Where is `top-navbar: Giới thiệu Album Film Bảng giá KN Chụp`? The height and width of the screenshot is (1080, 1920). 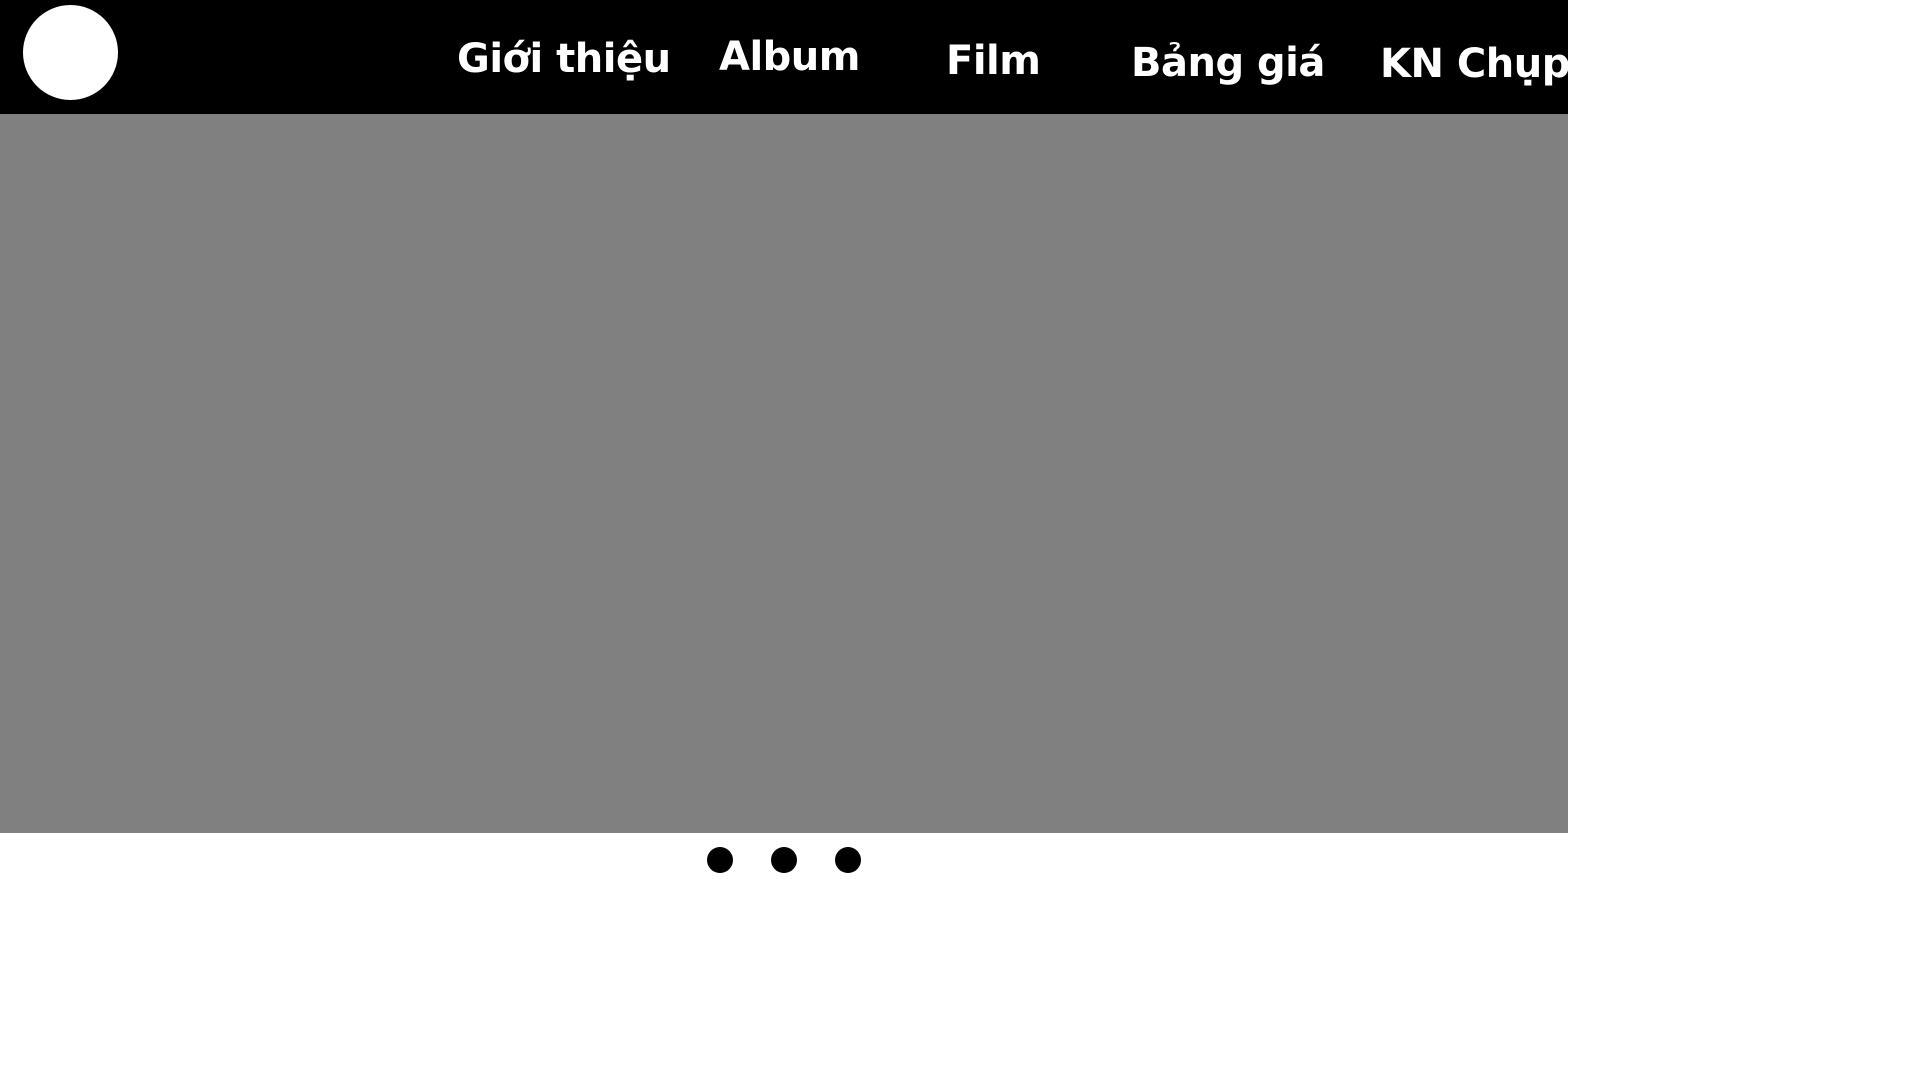 top-navbar: Giới thiệu Album Film Bảng giá KN Chụp is located at coordinates (785, 57).